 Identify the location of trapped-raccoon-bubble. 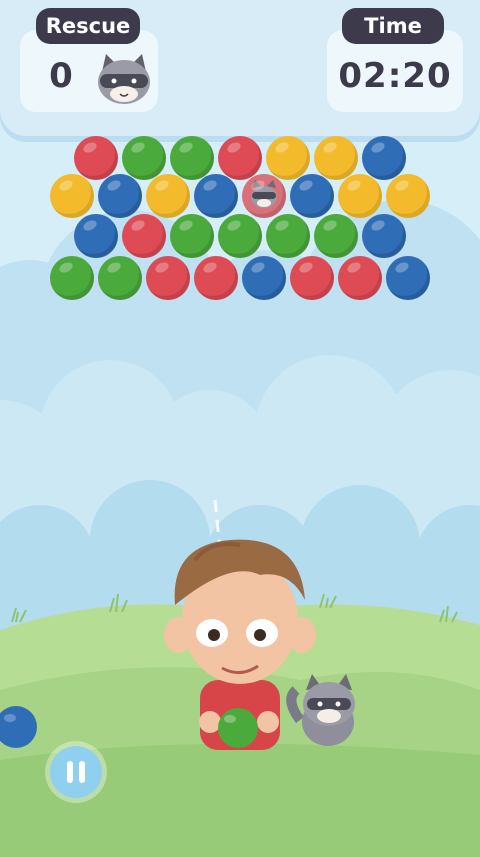
(264, 196).